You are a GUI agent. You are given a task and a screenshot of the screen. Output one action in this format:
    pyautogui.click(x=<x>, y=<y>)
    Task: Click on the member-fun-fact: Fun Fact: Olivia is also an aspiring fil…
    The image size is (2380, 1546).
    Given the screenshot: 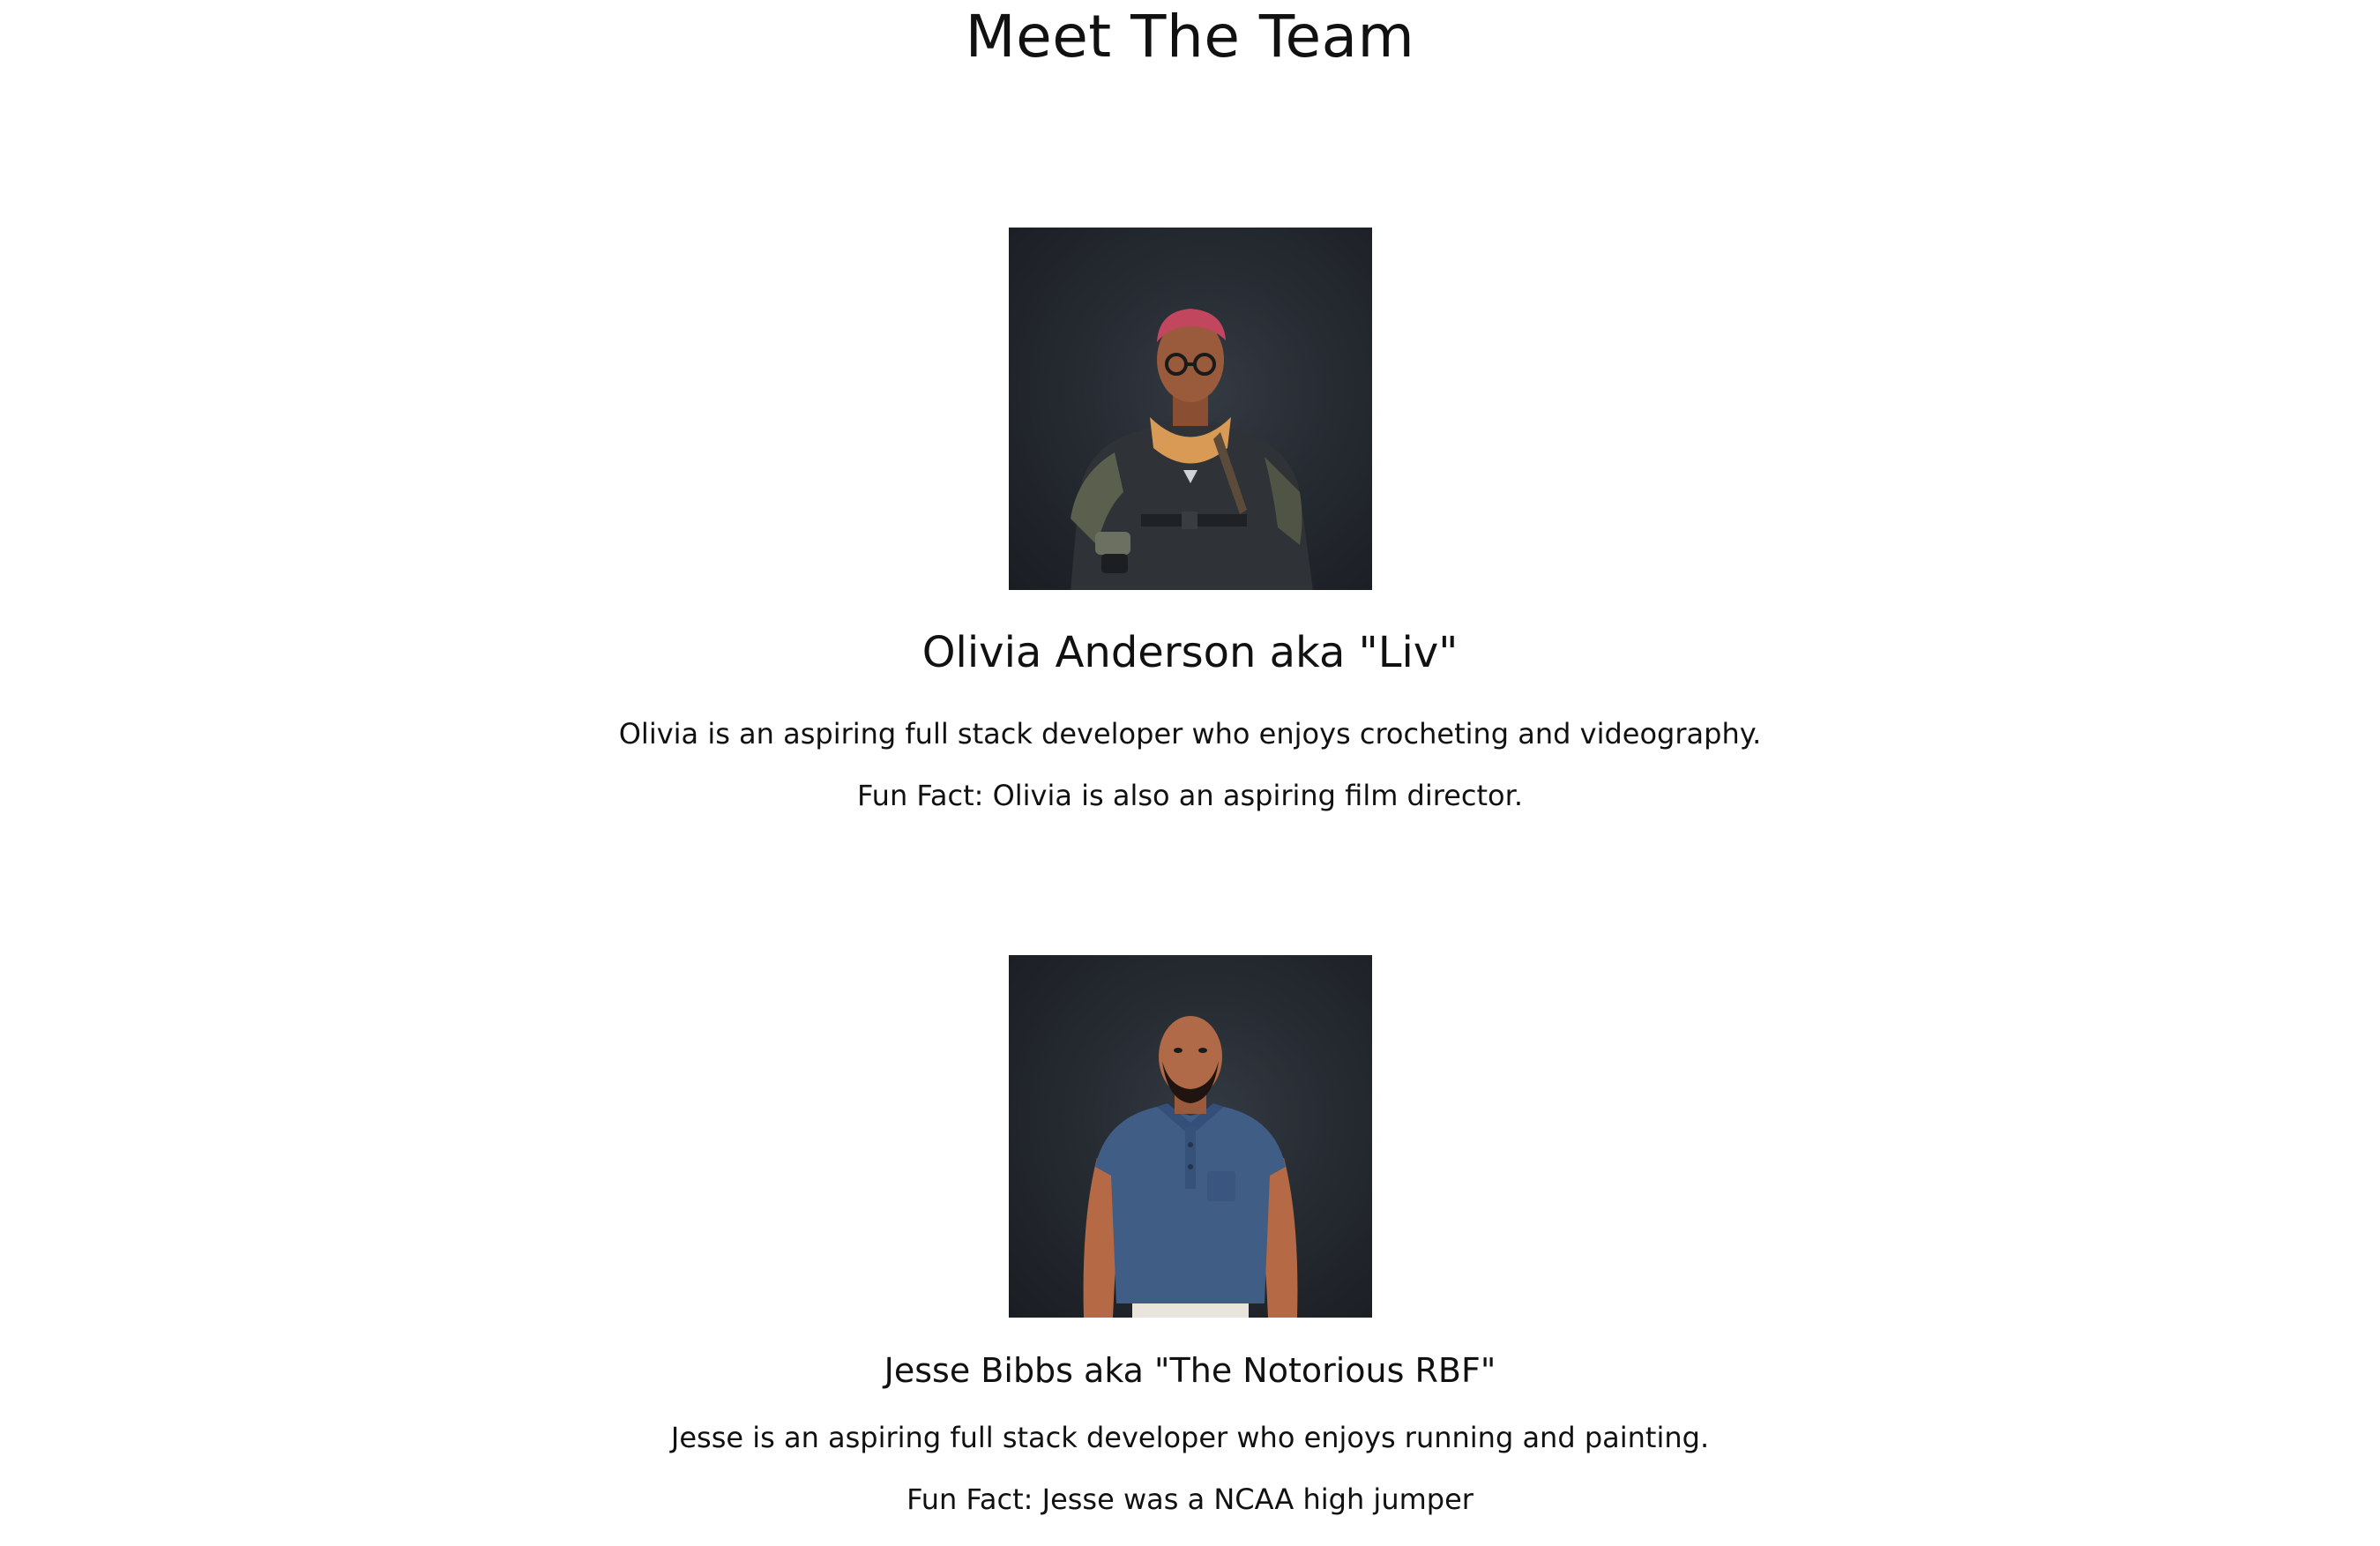 What is the action you would take?
    pyautogui.click(x=1190, y=795)
    